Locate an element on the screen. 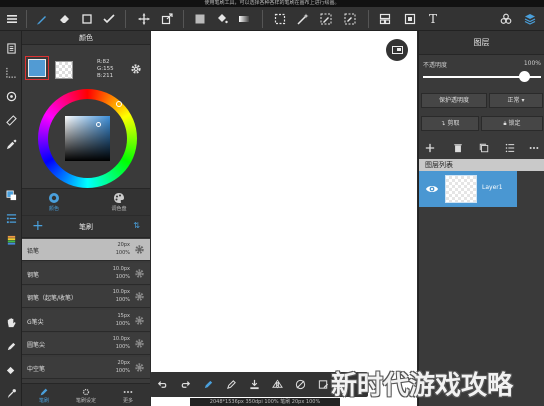 This screenshot has width=544, height=406. brush-name: G笔尖 is located at coordinates (35, 322).